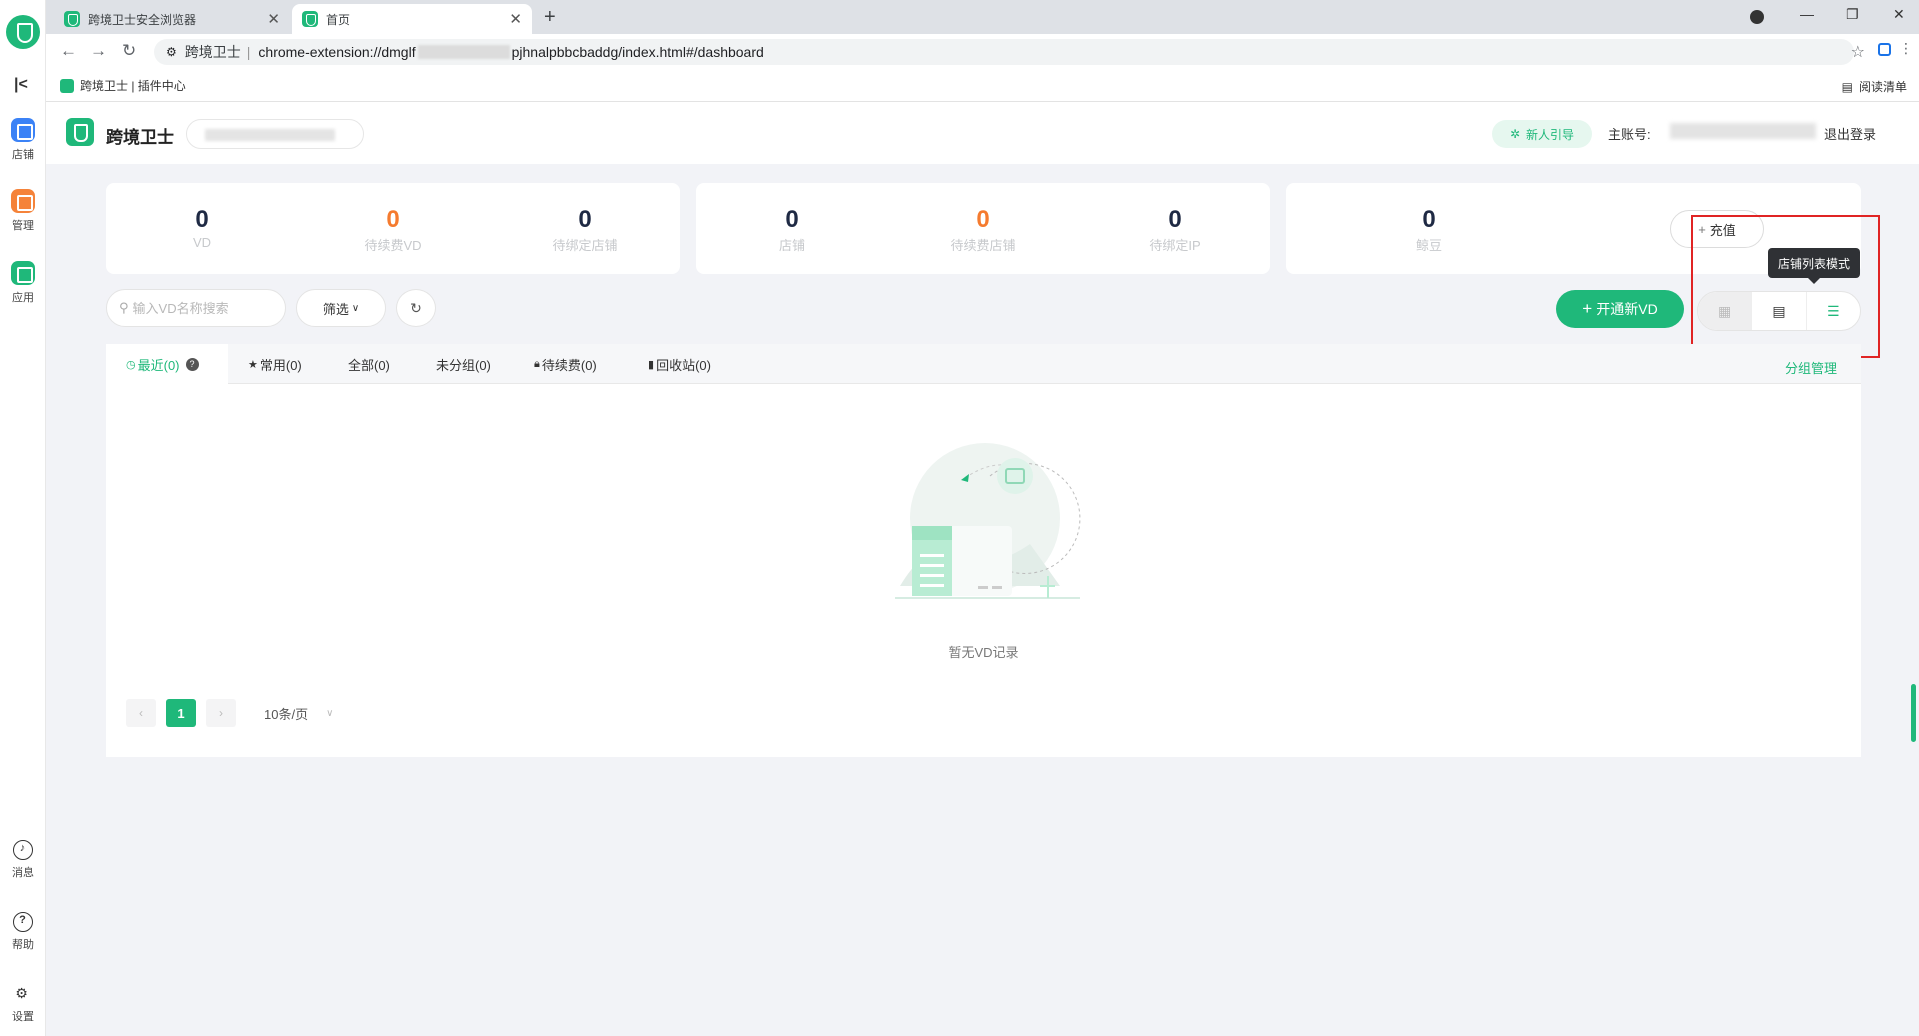 This screenshot has height=1036, width=1919. Describe the element at coordinates (983, 245) in the screenshot. I see `stat-label: 待续费店铺` at that location.